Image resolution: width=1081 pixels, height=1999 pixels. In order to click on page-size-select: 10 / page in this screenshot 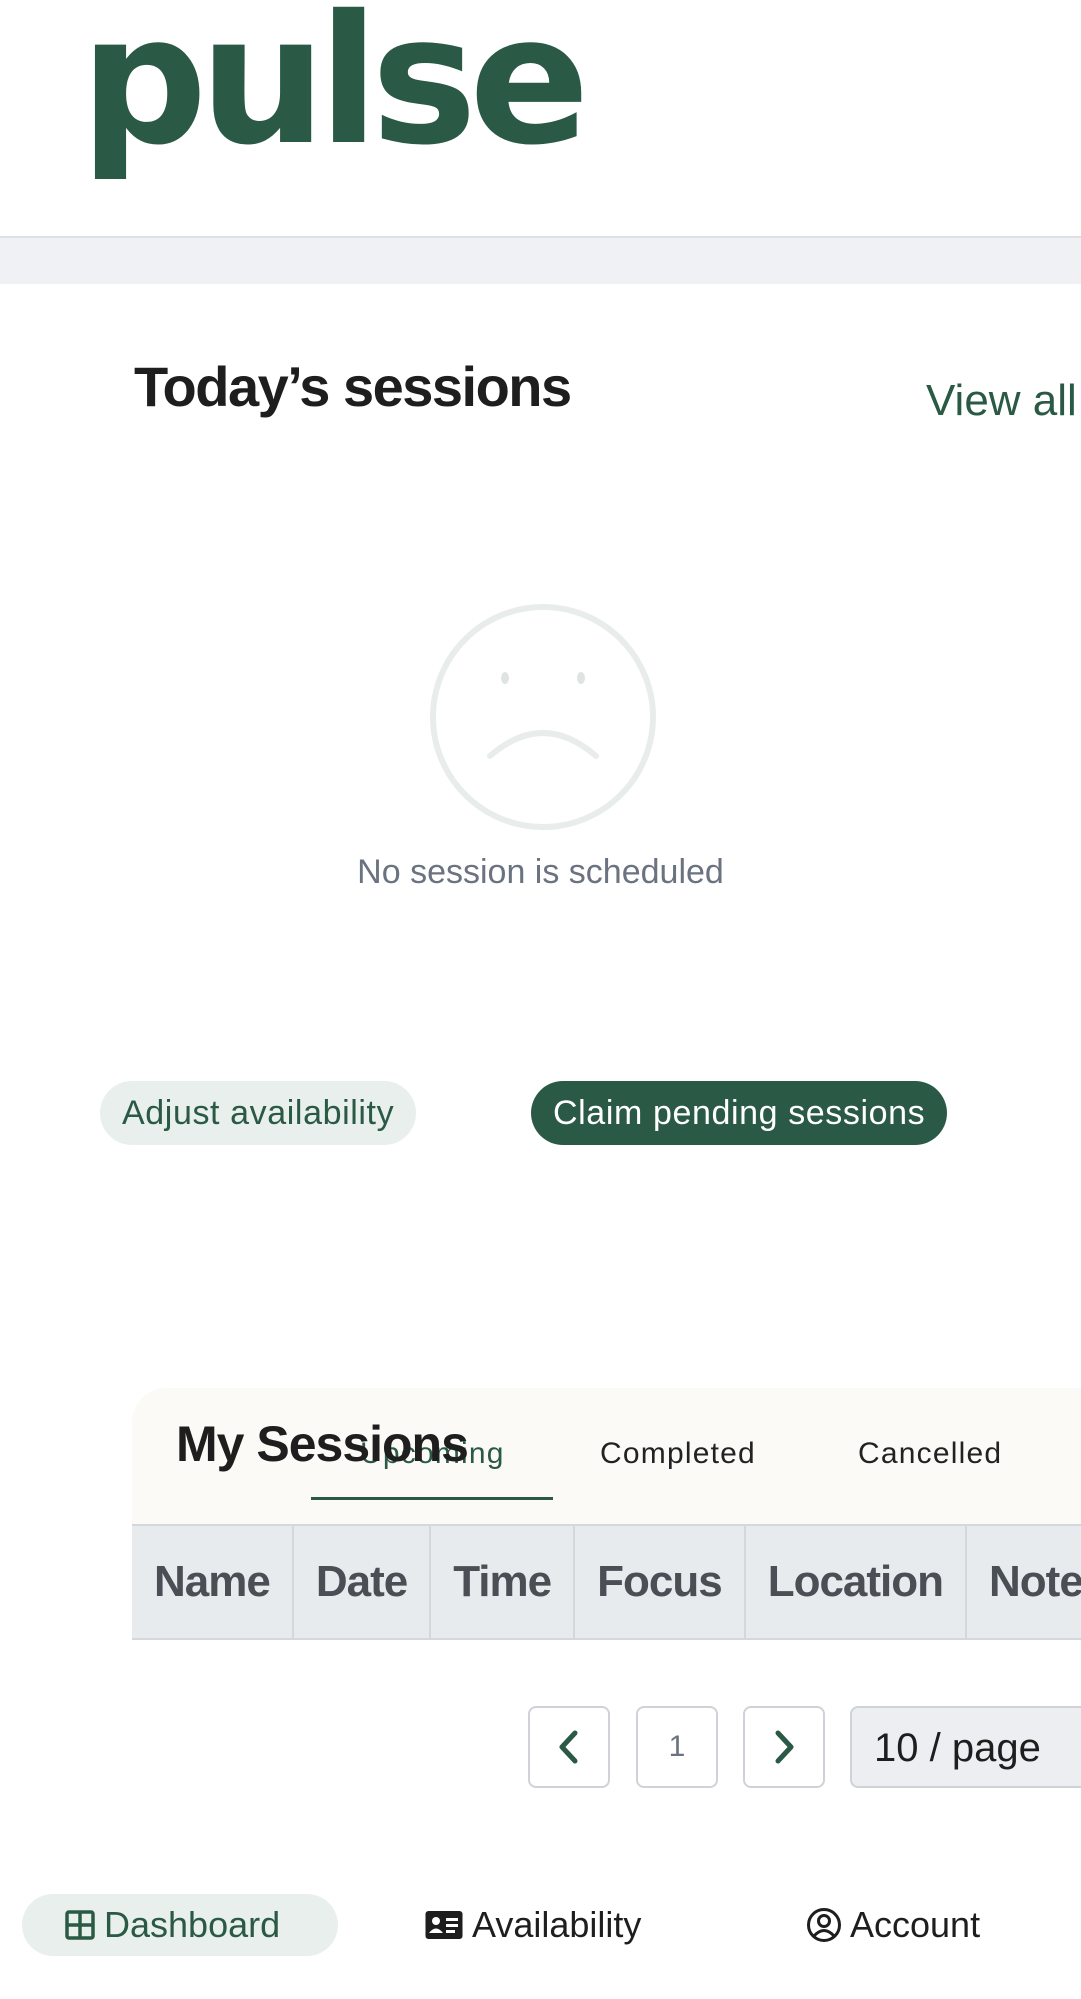, I will do `click(965, 1747)`.